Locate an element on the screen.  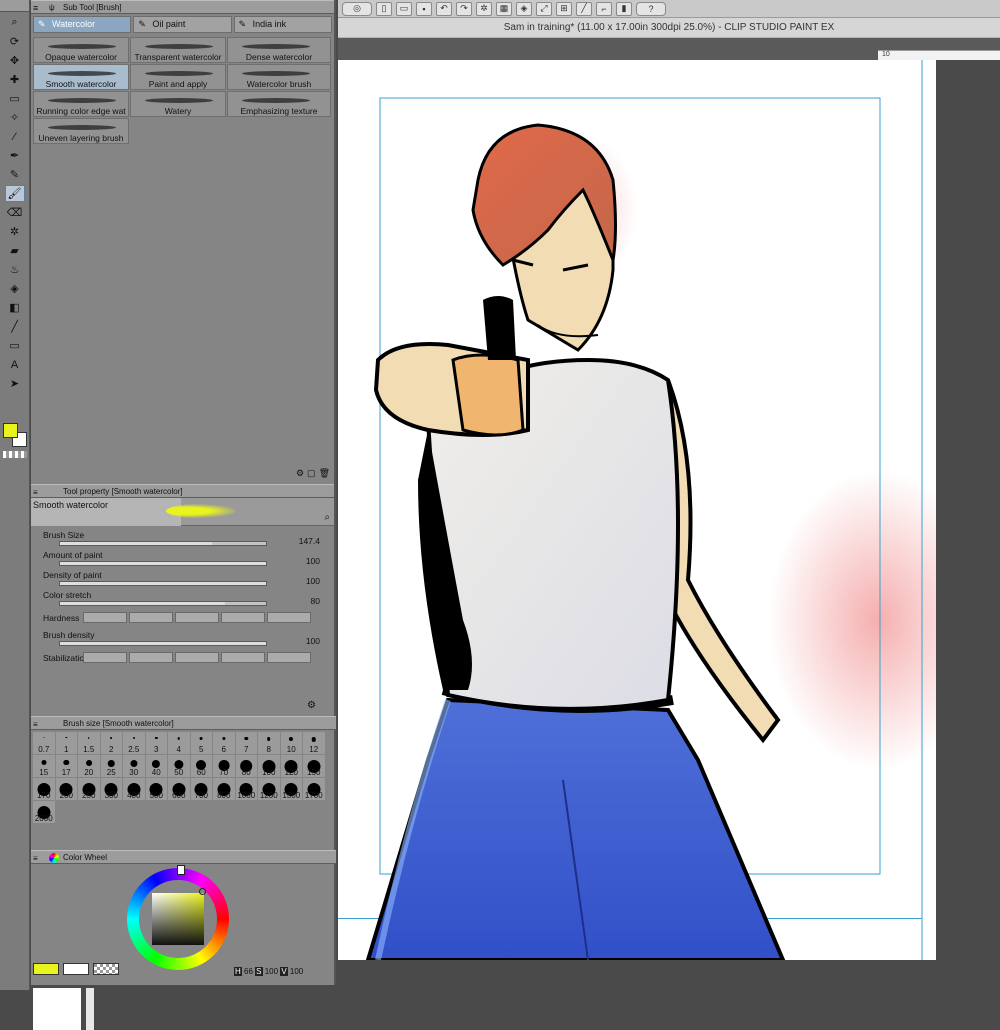
redo-icon: ↷ is located at coordinates (464, 8).